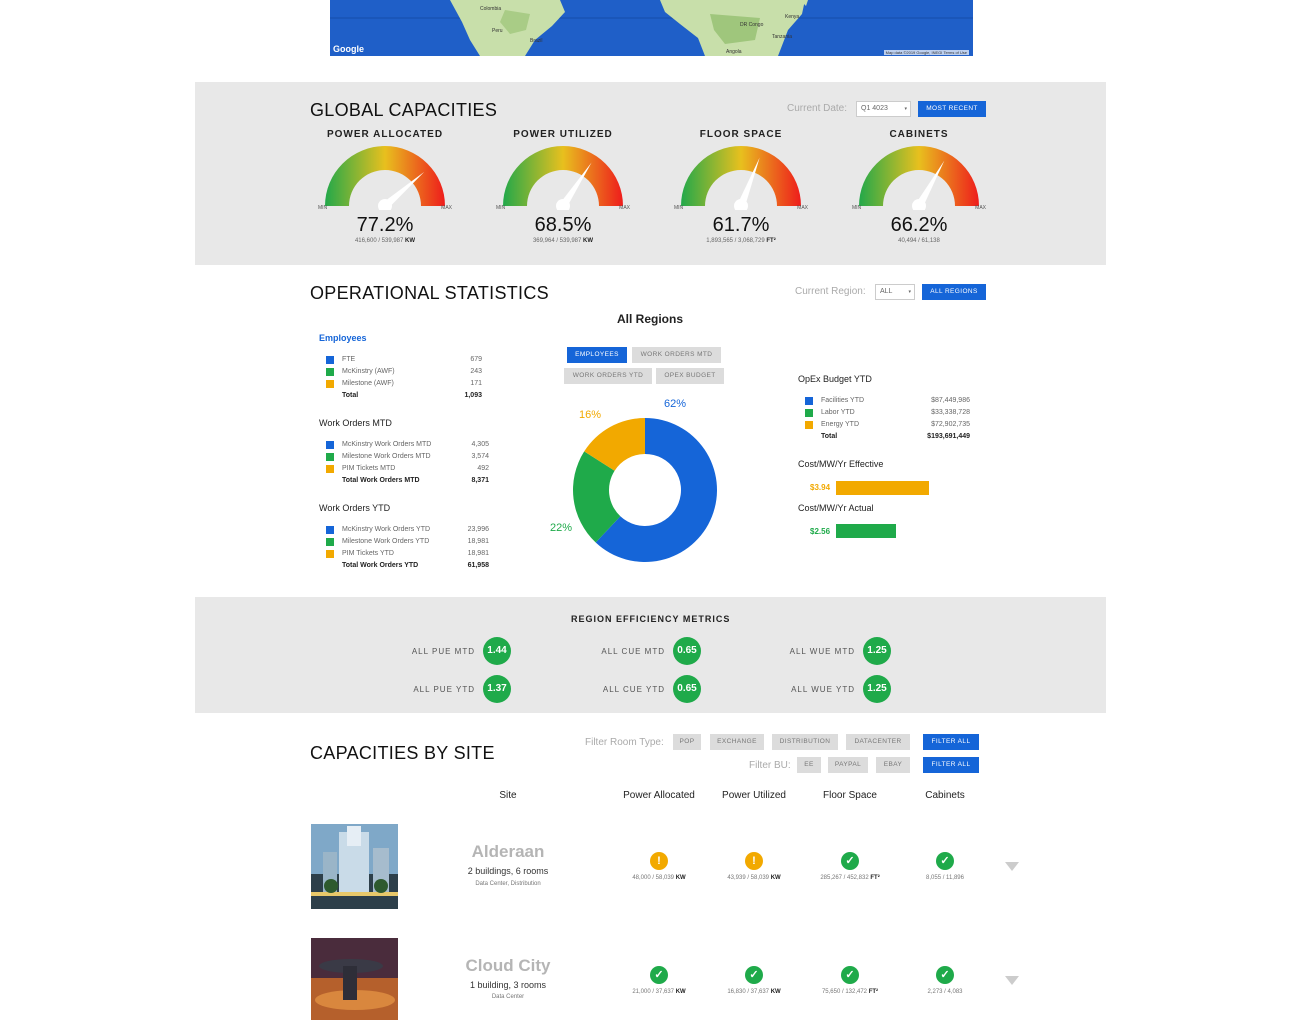 The image size is (1310, 1020). Describe the element at coordinates (895, 292) in the screenshot. I see `current-region-select: ALL ▾` at that location.